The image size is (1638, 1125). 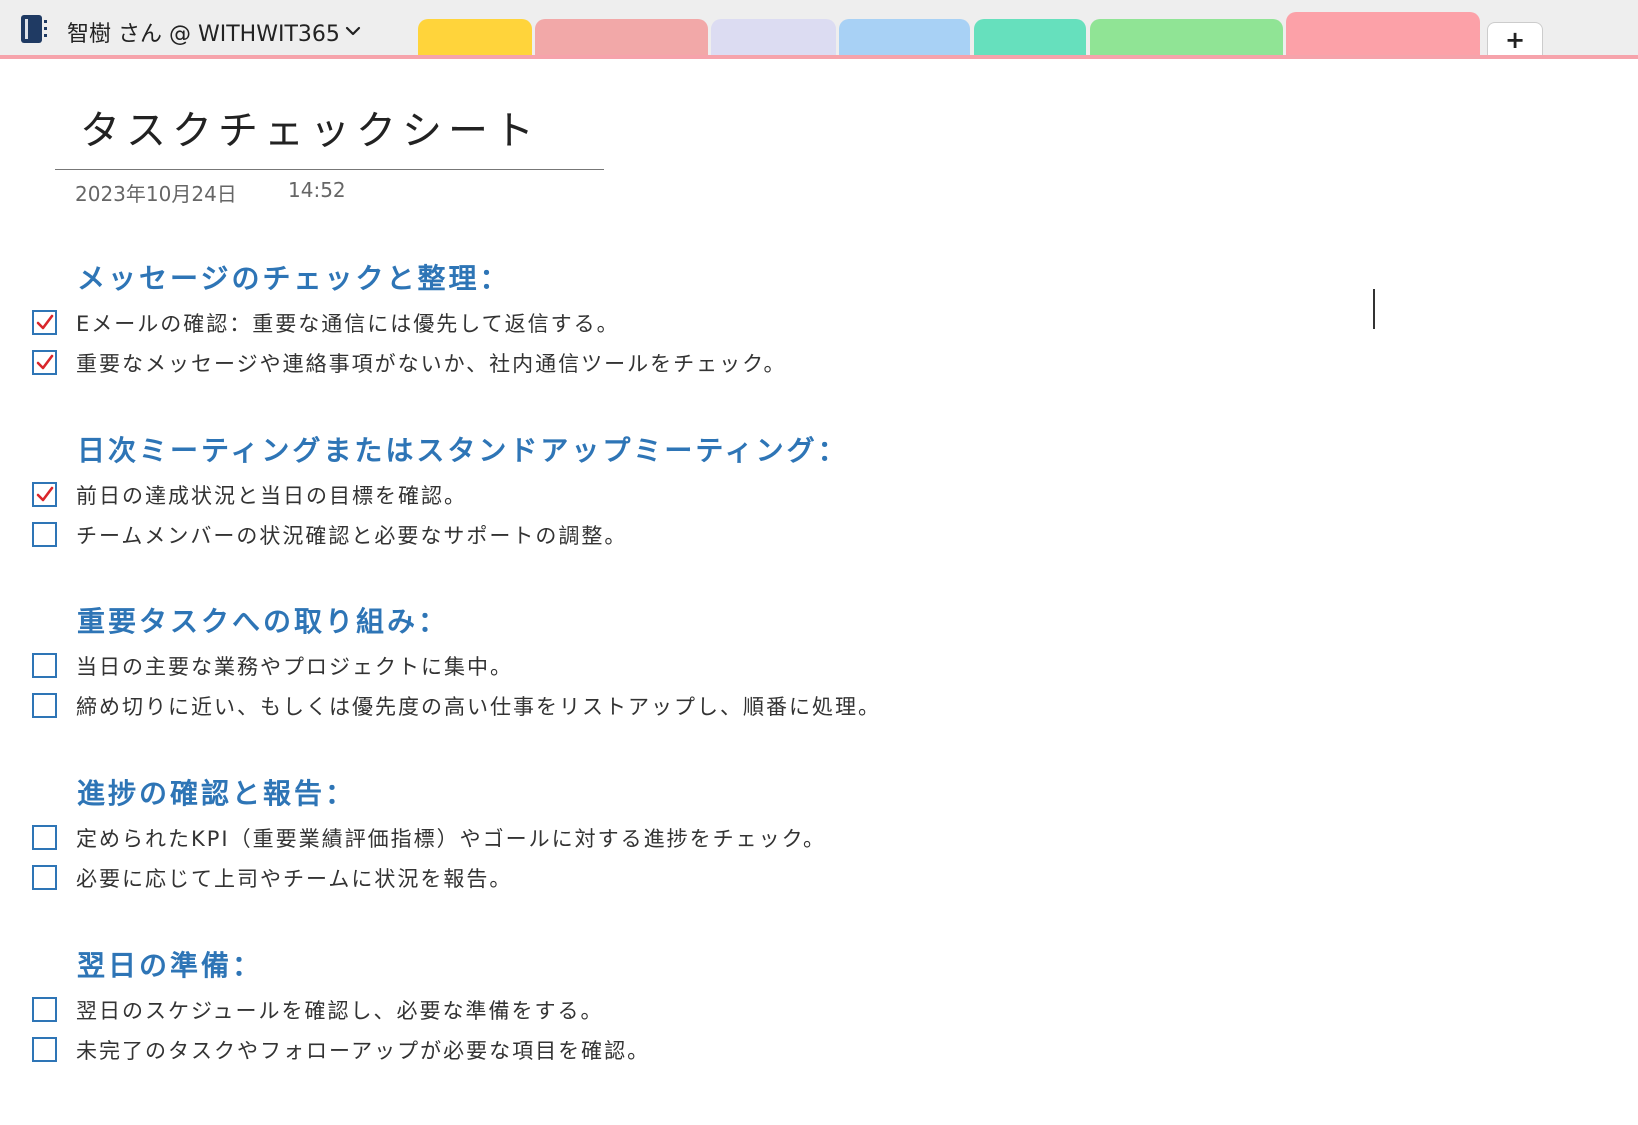 I want to click on checklist-item: チームメンバーの状況確認と必要なサポートの調整。, so click(x=532, y=534).